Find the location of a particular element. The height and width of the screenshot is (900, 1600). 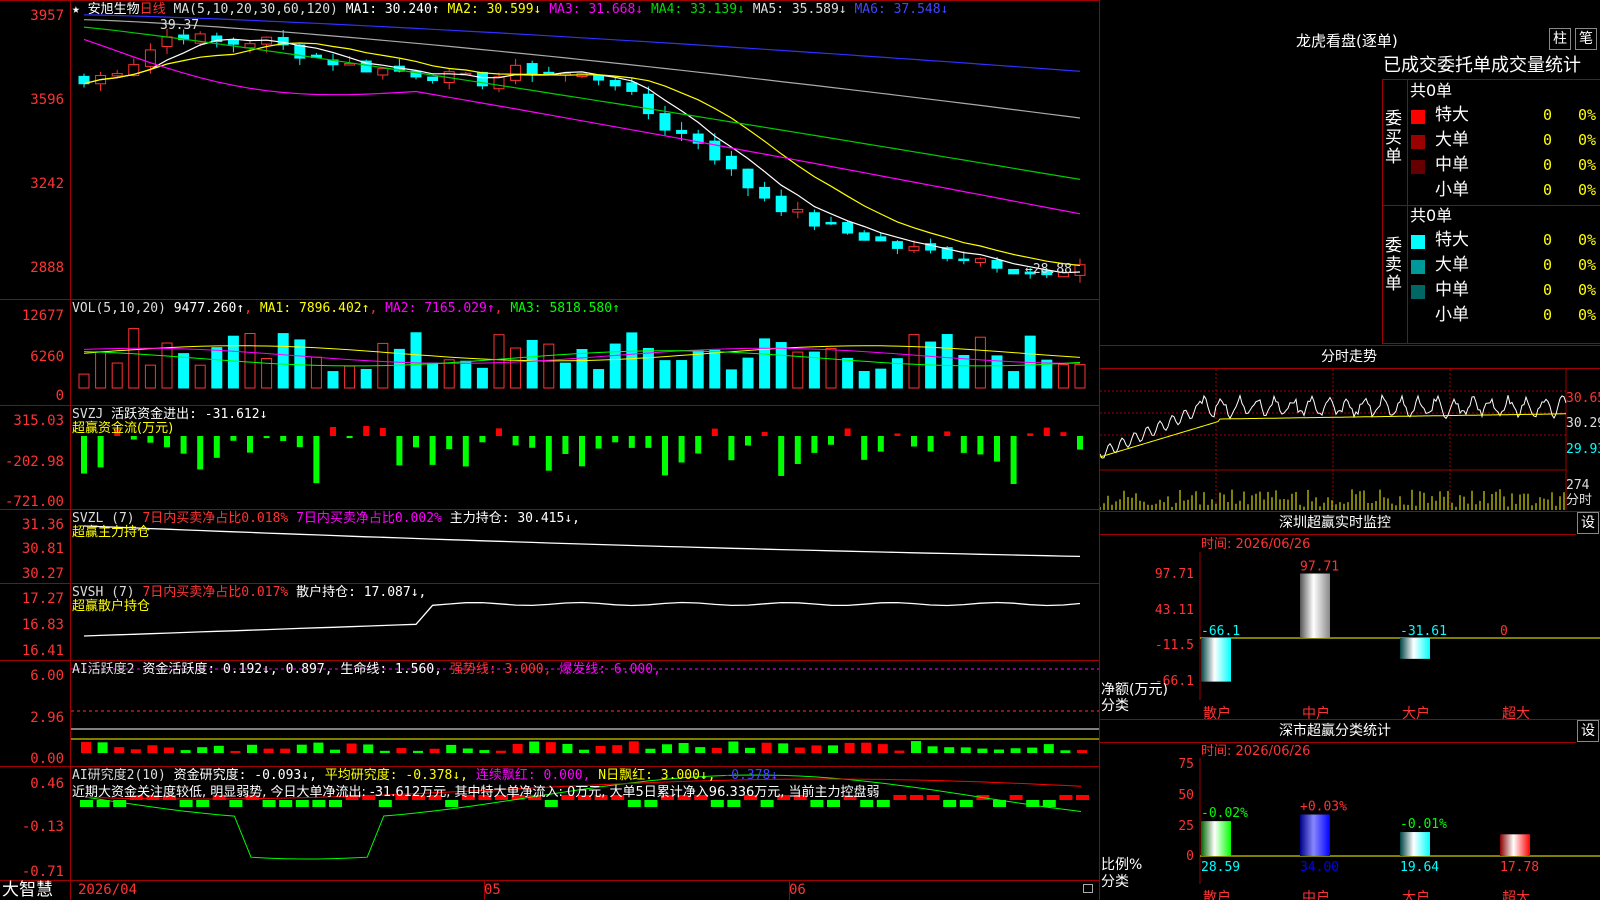

ai-research-chart is located at coordinates (585, 823).